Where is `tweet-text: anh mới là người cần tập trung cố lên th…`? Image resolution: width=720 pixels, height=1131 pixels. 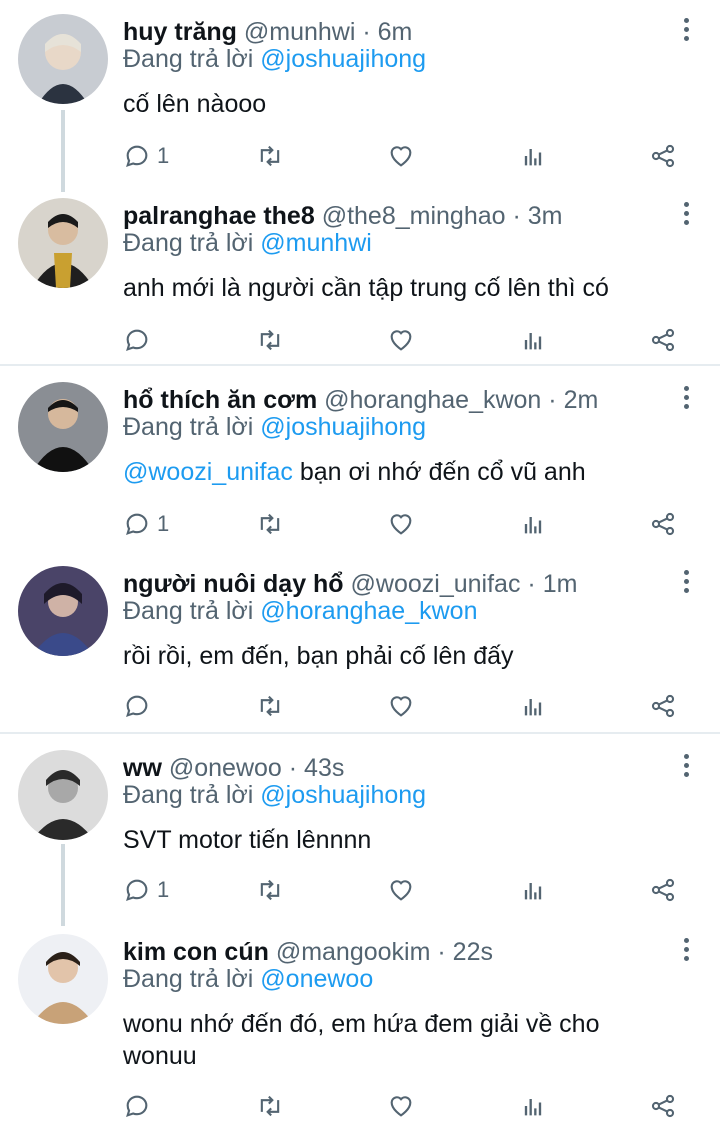 tweet-text: anh mới là người cần tập trung cố lên th… is located at coordinates (403, 288).